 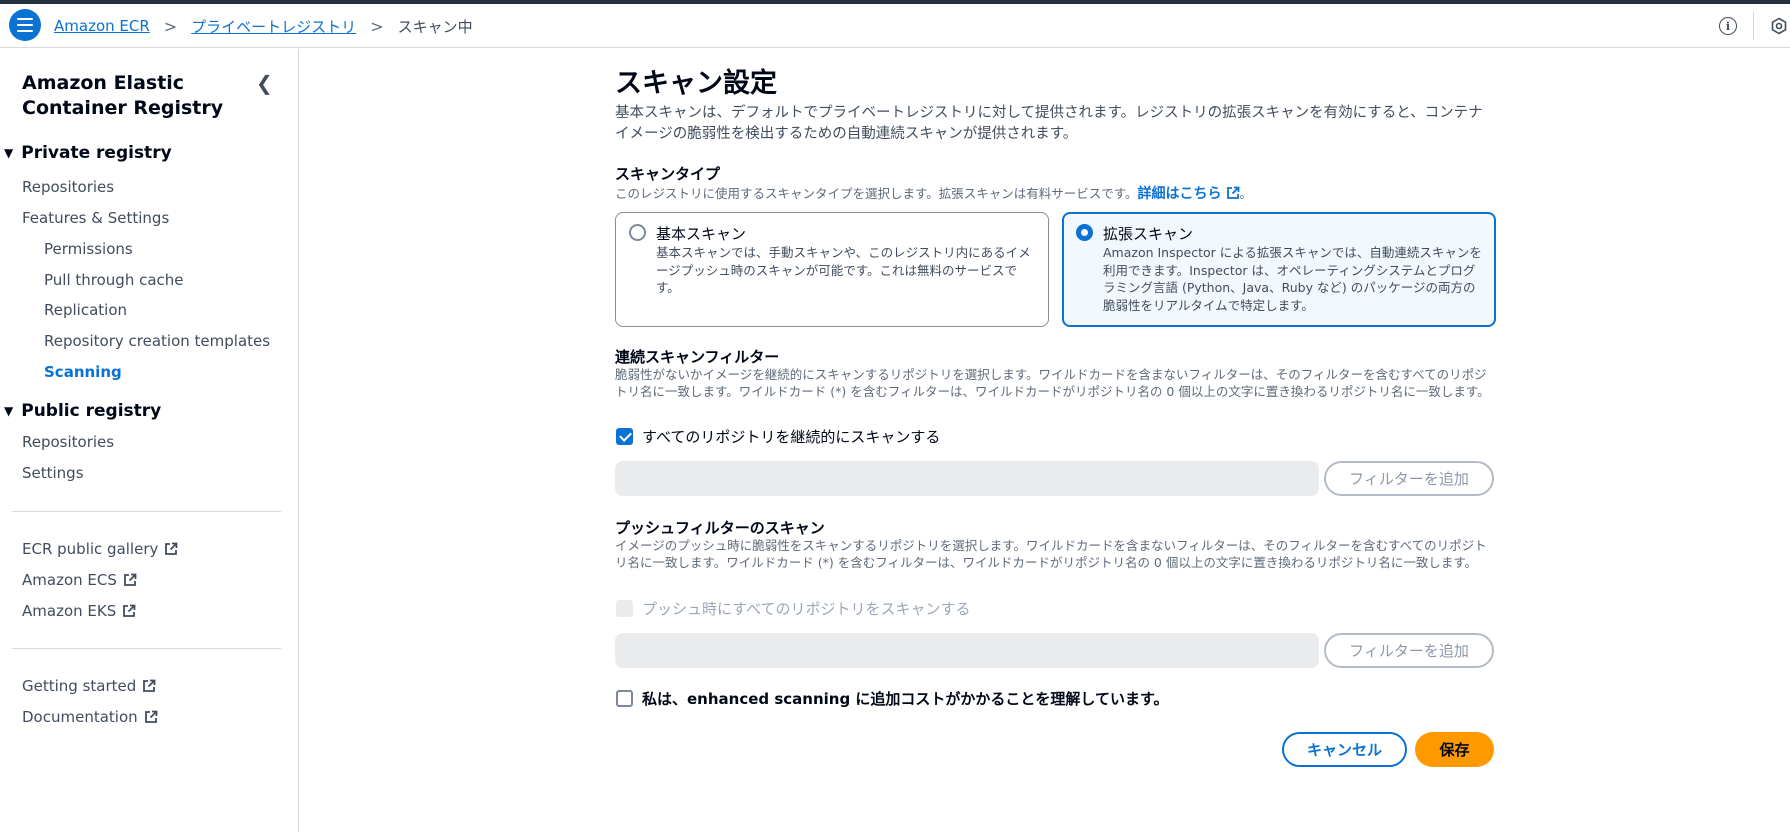 I want to click on sidebar-link-getting-started: Getting started, so click(x=89, y=686).